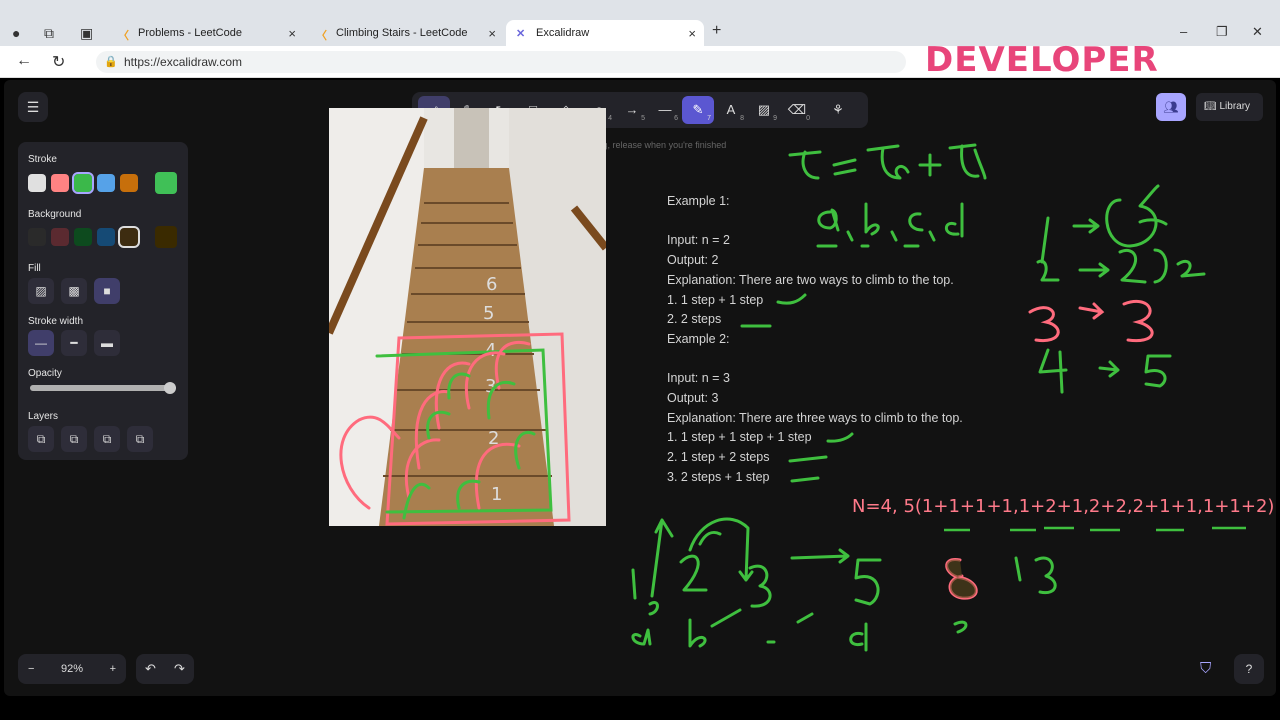 This screenshot has width=1280, height=720. What do you see at coordinates (31, 669) in the screenshot?
I see `zoom-out-button: −` at bounding box center [31, 669].